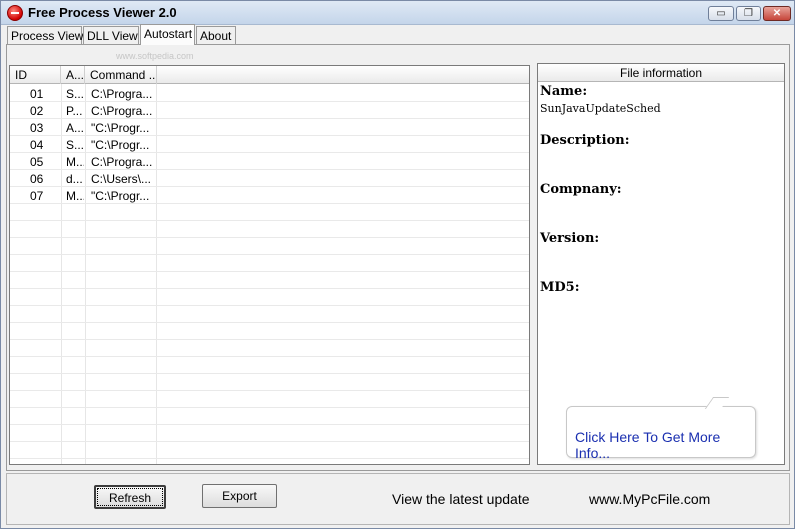 Image resolution: width=795 pixels, height=529 pixels. What do you see at coordinates (37, 128) in the screenshot?
I see `cell-id: 03` at bounding box center [37, 128].